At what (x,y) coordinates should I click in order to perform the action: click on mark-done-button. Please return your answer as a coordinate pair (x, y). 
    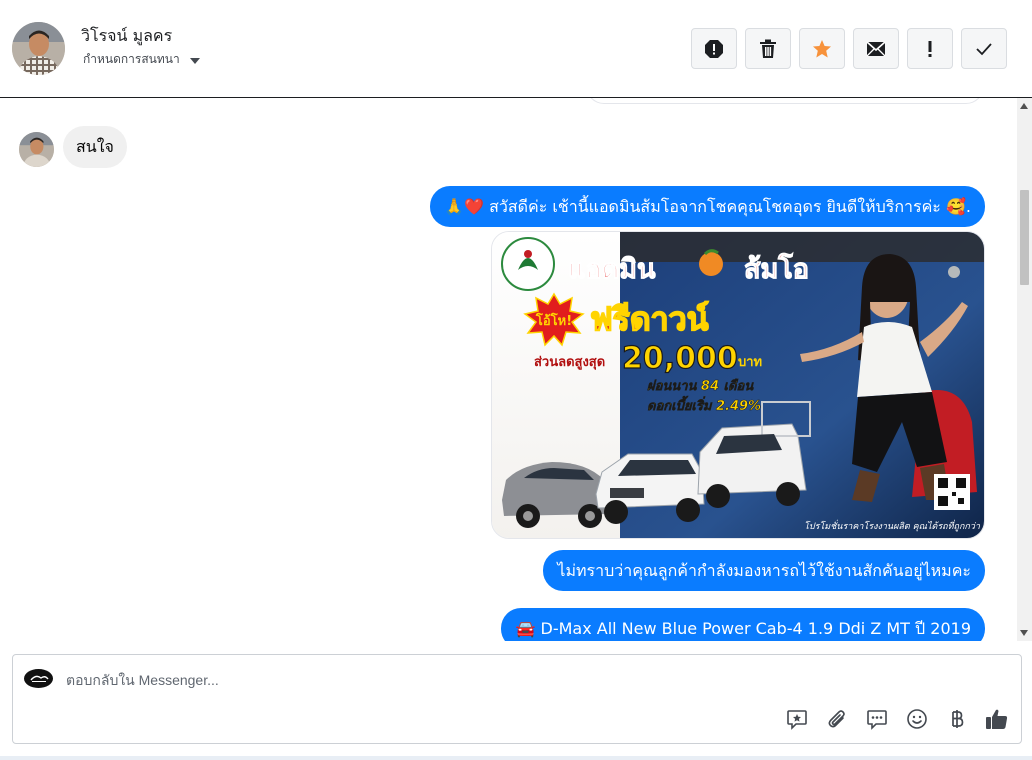
    Looking at the image, I should click on (984, 48).